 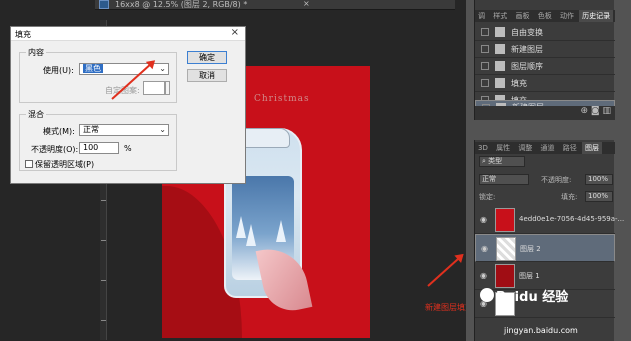 What do you see at coordinates (55, 149) in the screenshot?
I see `opacity-label: 不透明度(O):` at bounding box center [55, 149].